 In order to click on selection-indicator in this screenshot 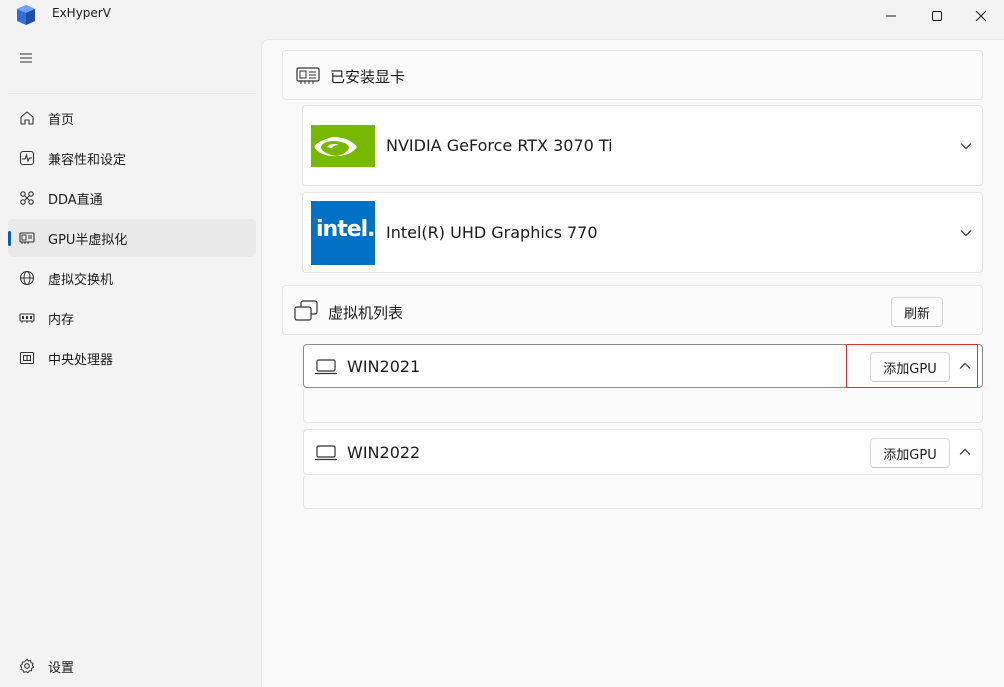, I will do `click(9, 238)`.